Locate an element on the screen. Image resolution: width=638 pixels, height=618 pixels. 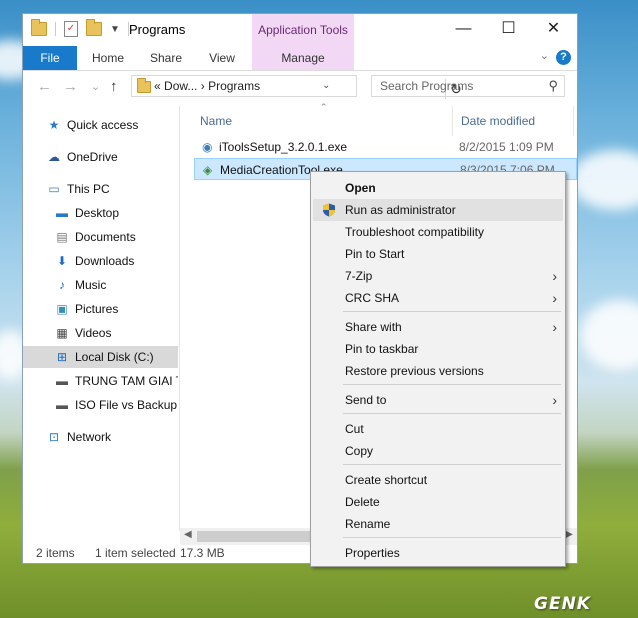
column-header-date: Date modified is located at coordinates (498, 121).